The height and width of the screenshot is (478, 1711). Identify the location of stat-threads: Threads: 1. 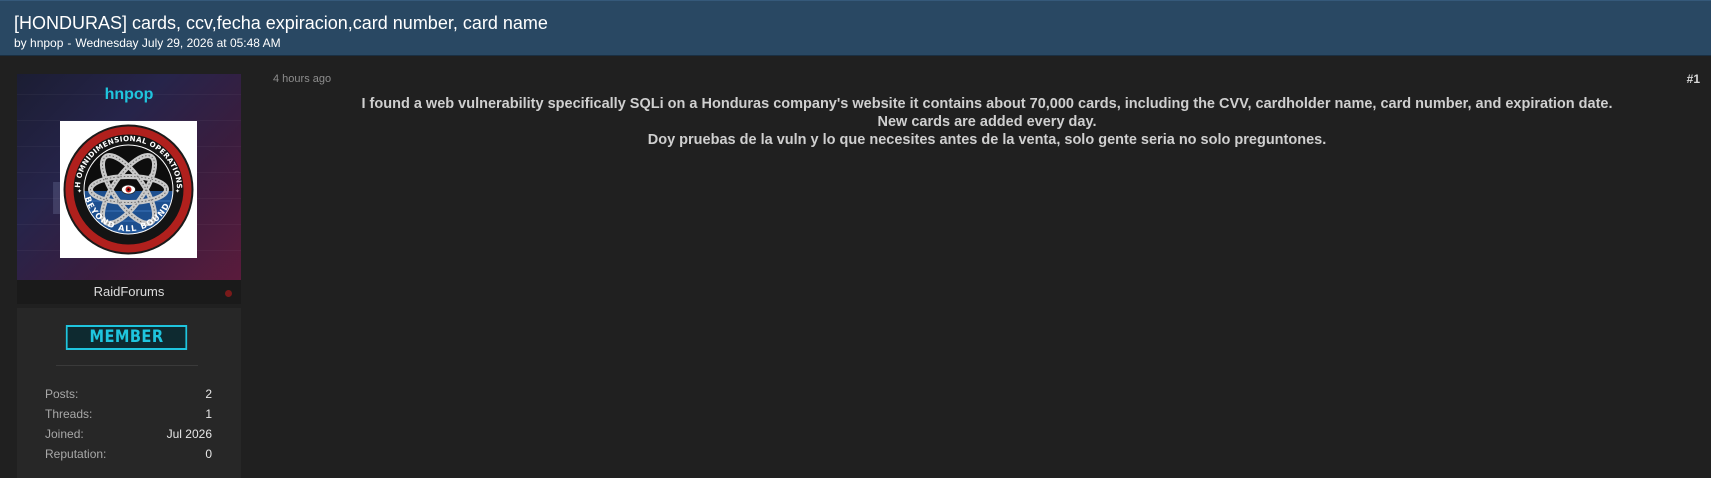
(128, 414).